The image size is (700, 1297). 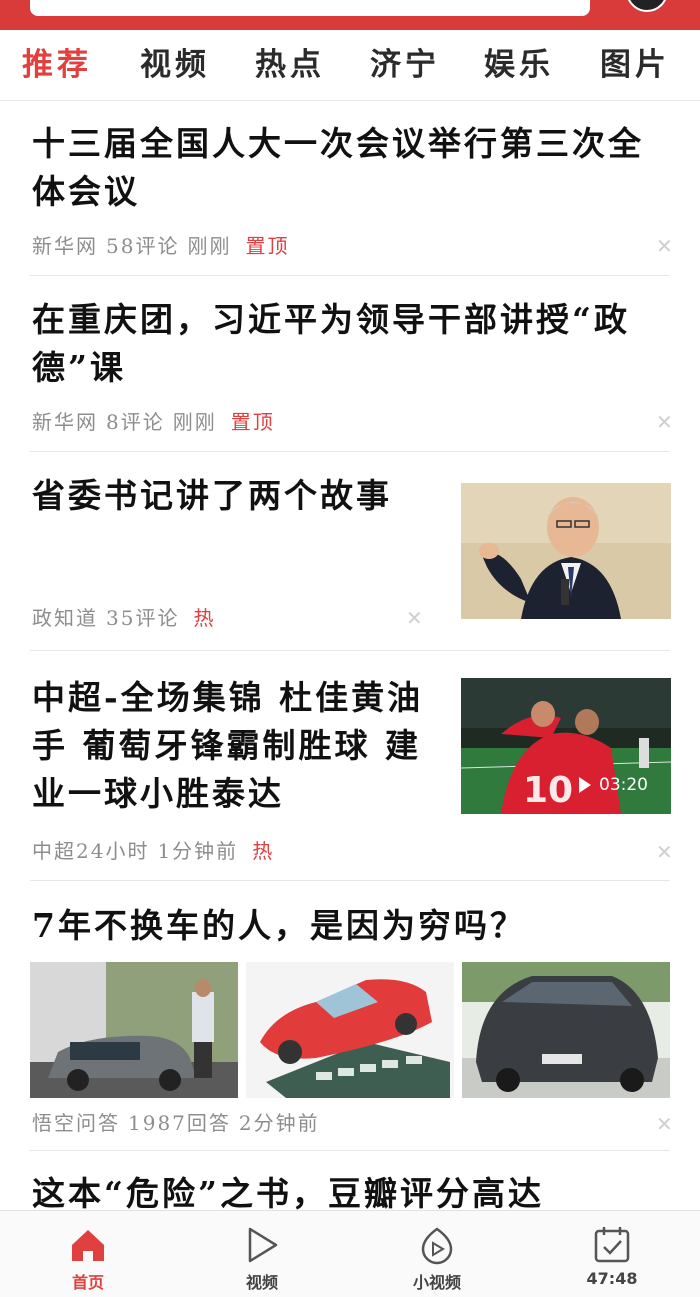 I want to click on nav-label: 47:48, so click(x=612, y=1278).